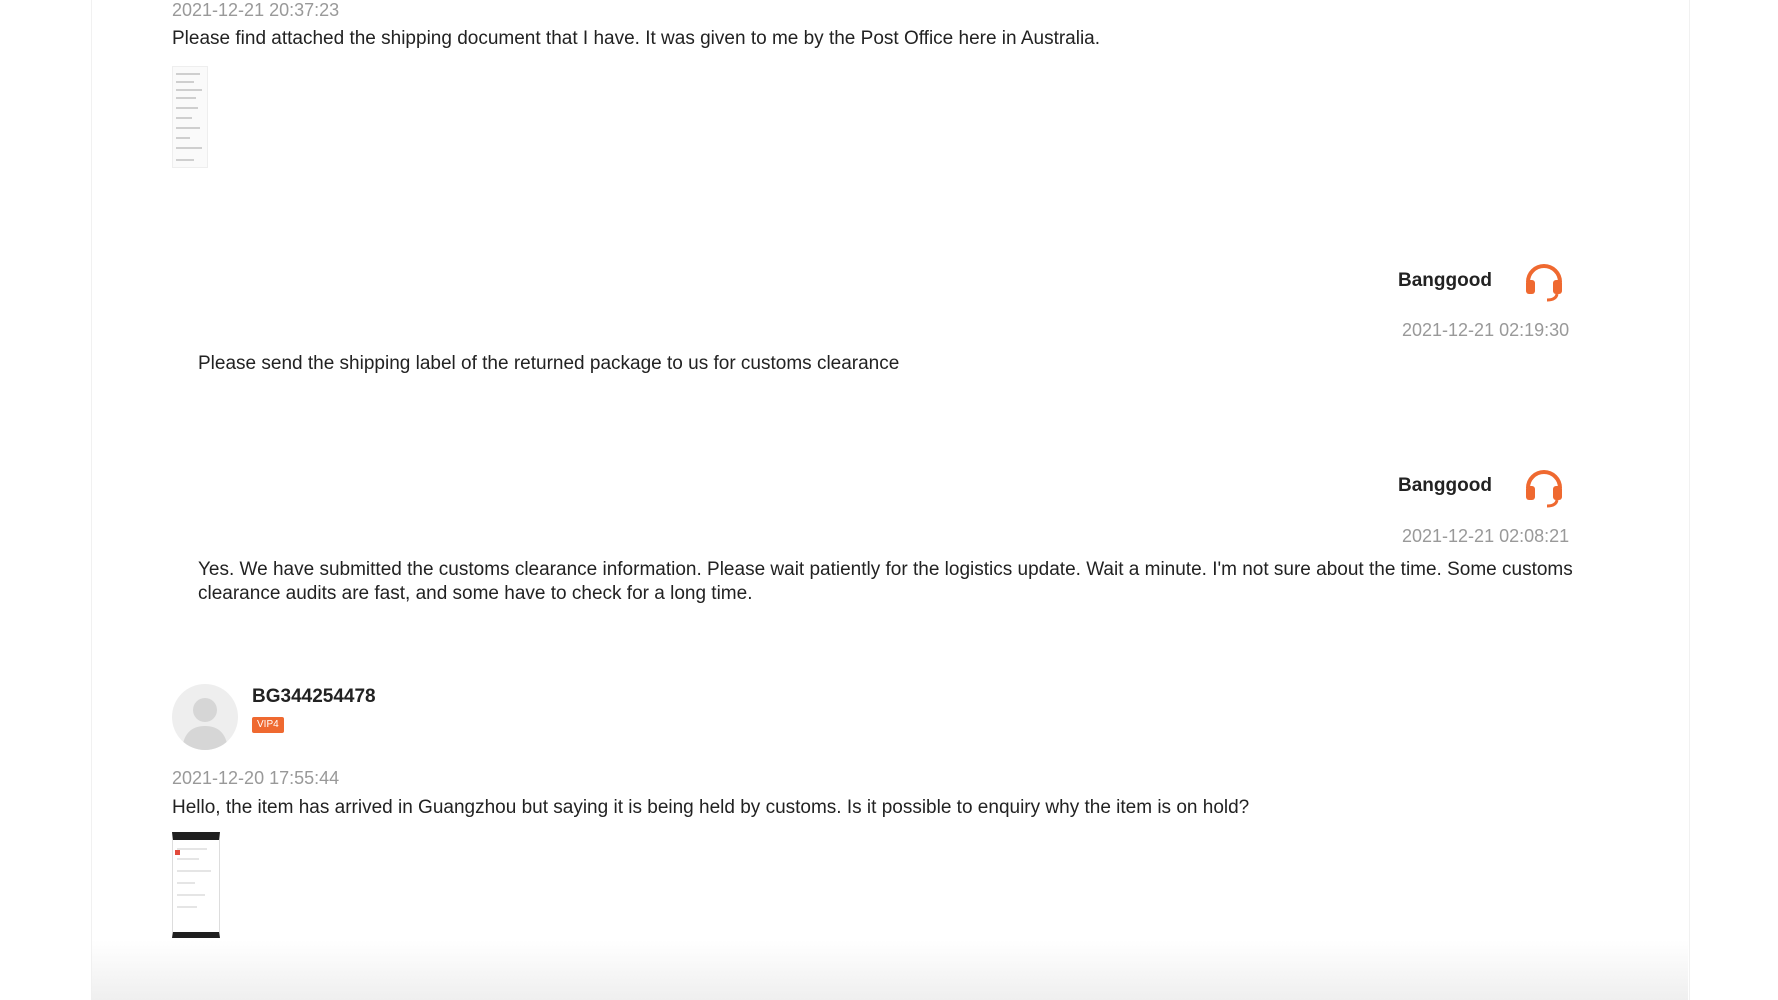 The height and width of the screenshot is (1000, 1778). I want to click on message-timestamp: 2021-12-21 20:37:23, so click(256, 10).